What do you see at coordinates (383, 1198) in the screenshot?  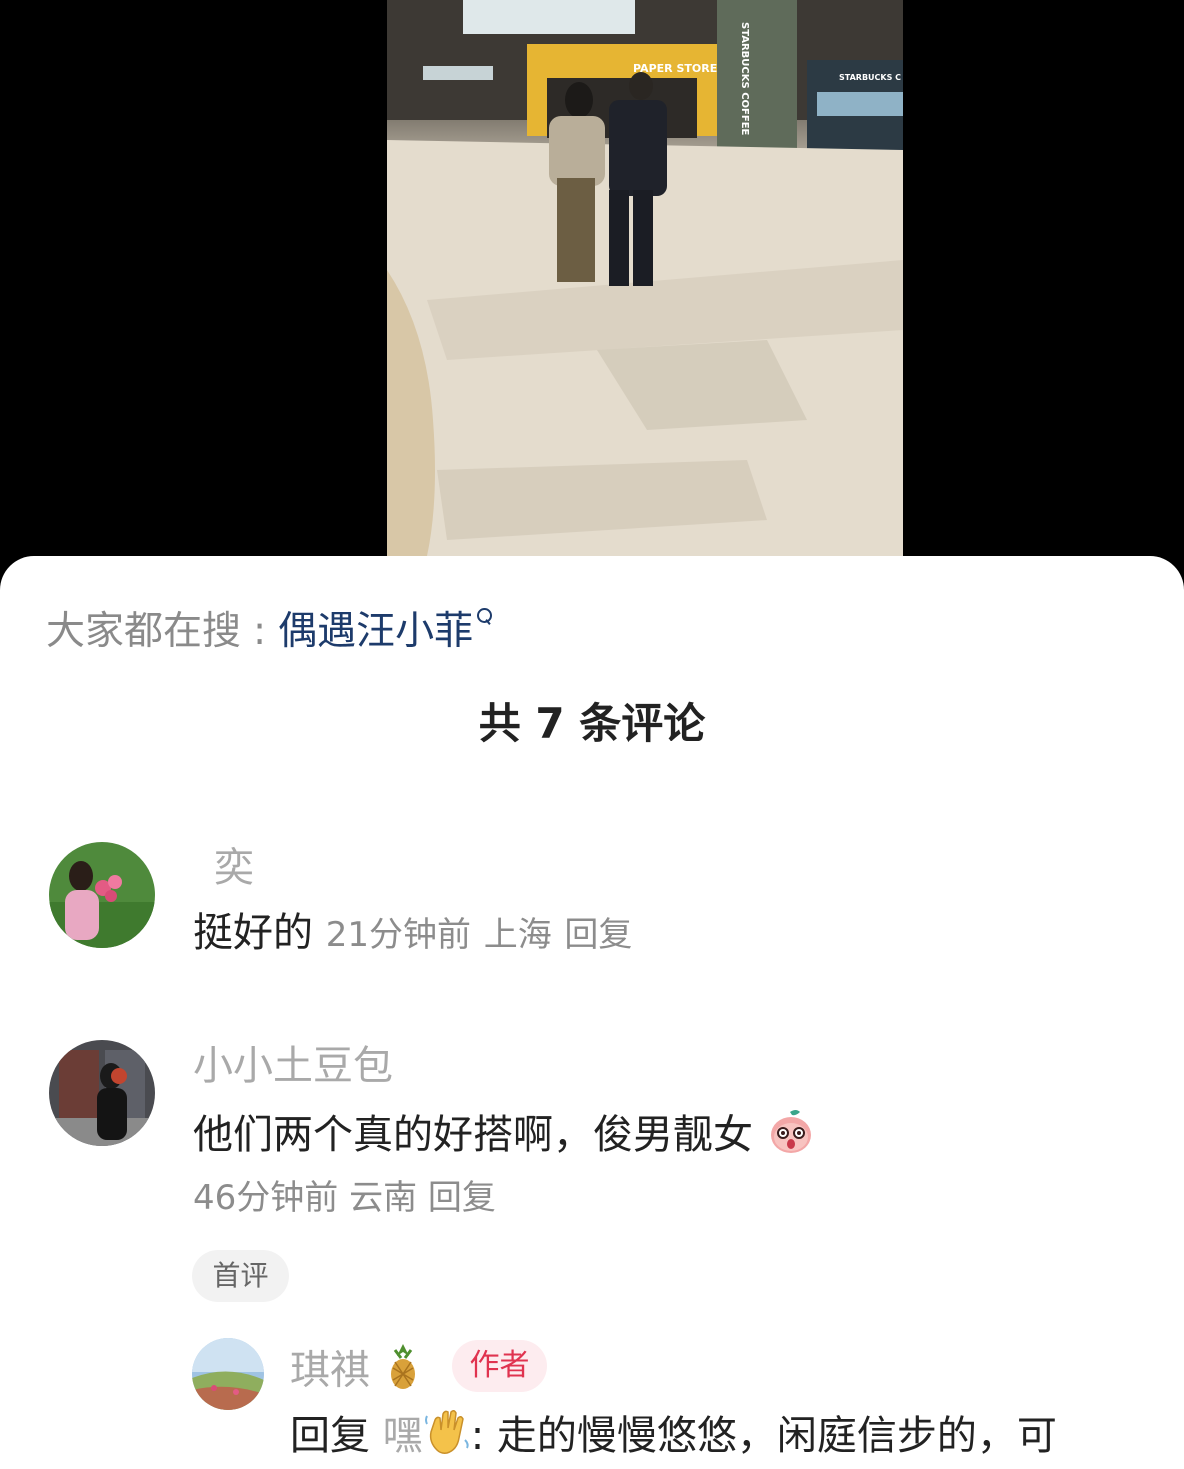 I see `comment-location: 云南` at bounding box center [383, 1198].